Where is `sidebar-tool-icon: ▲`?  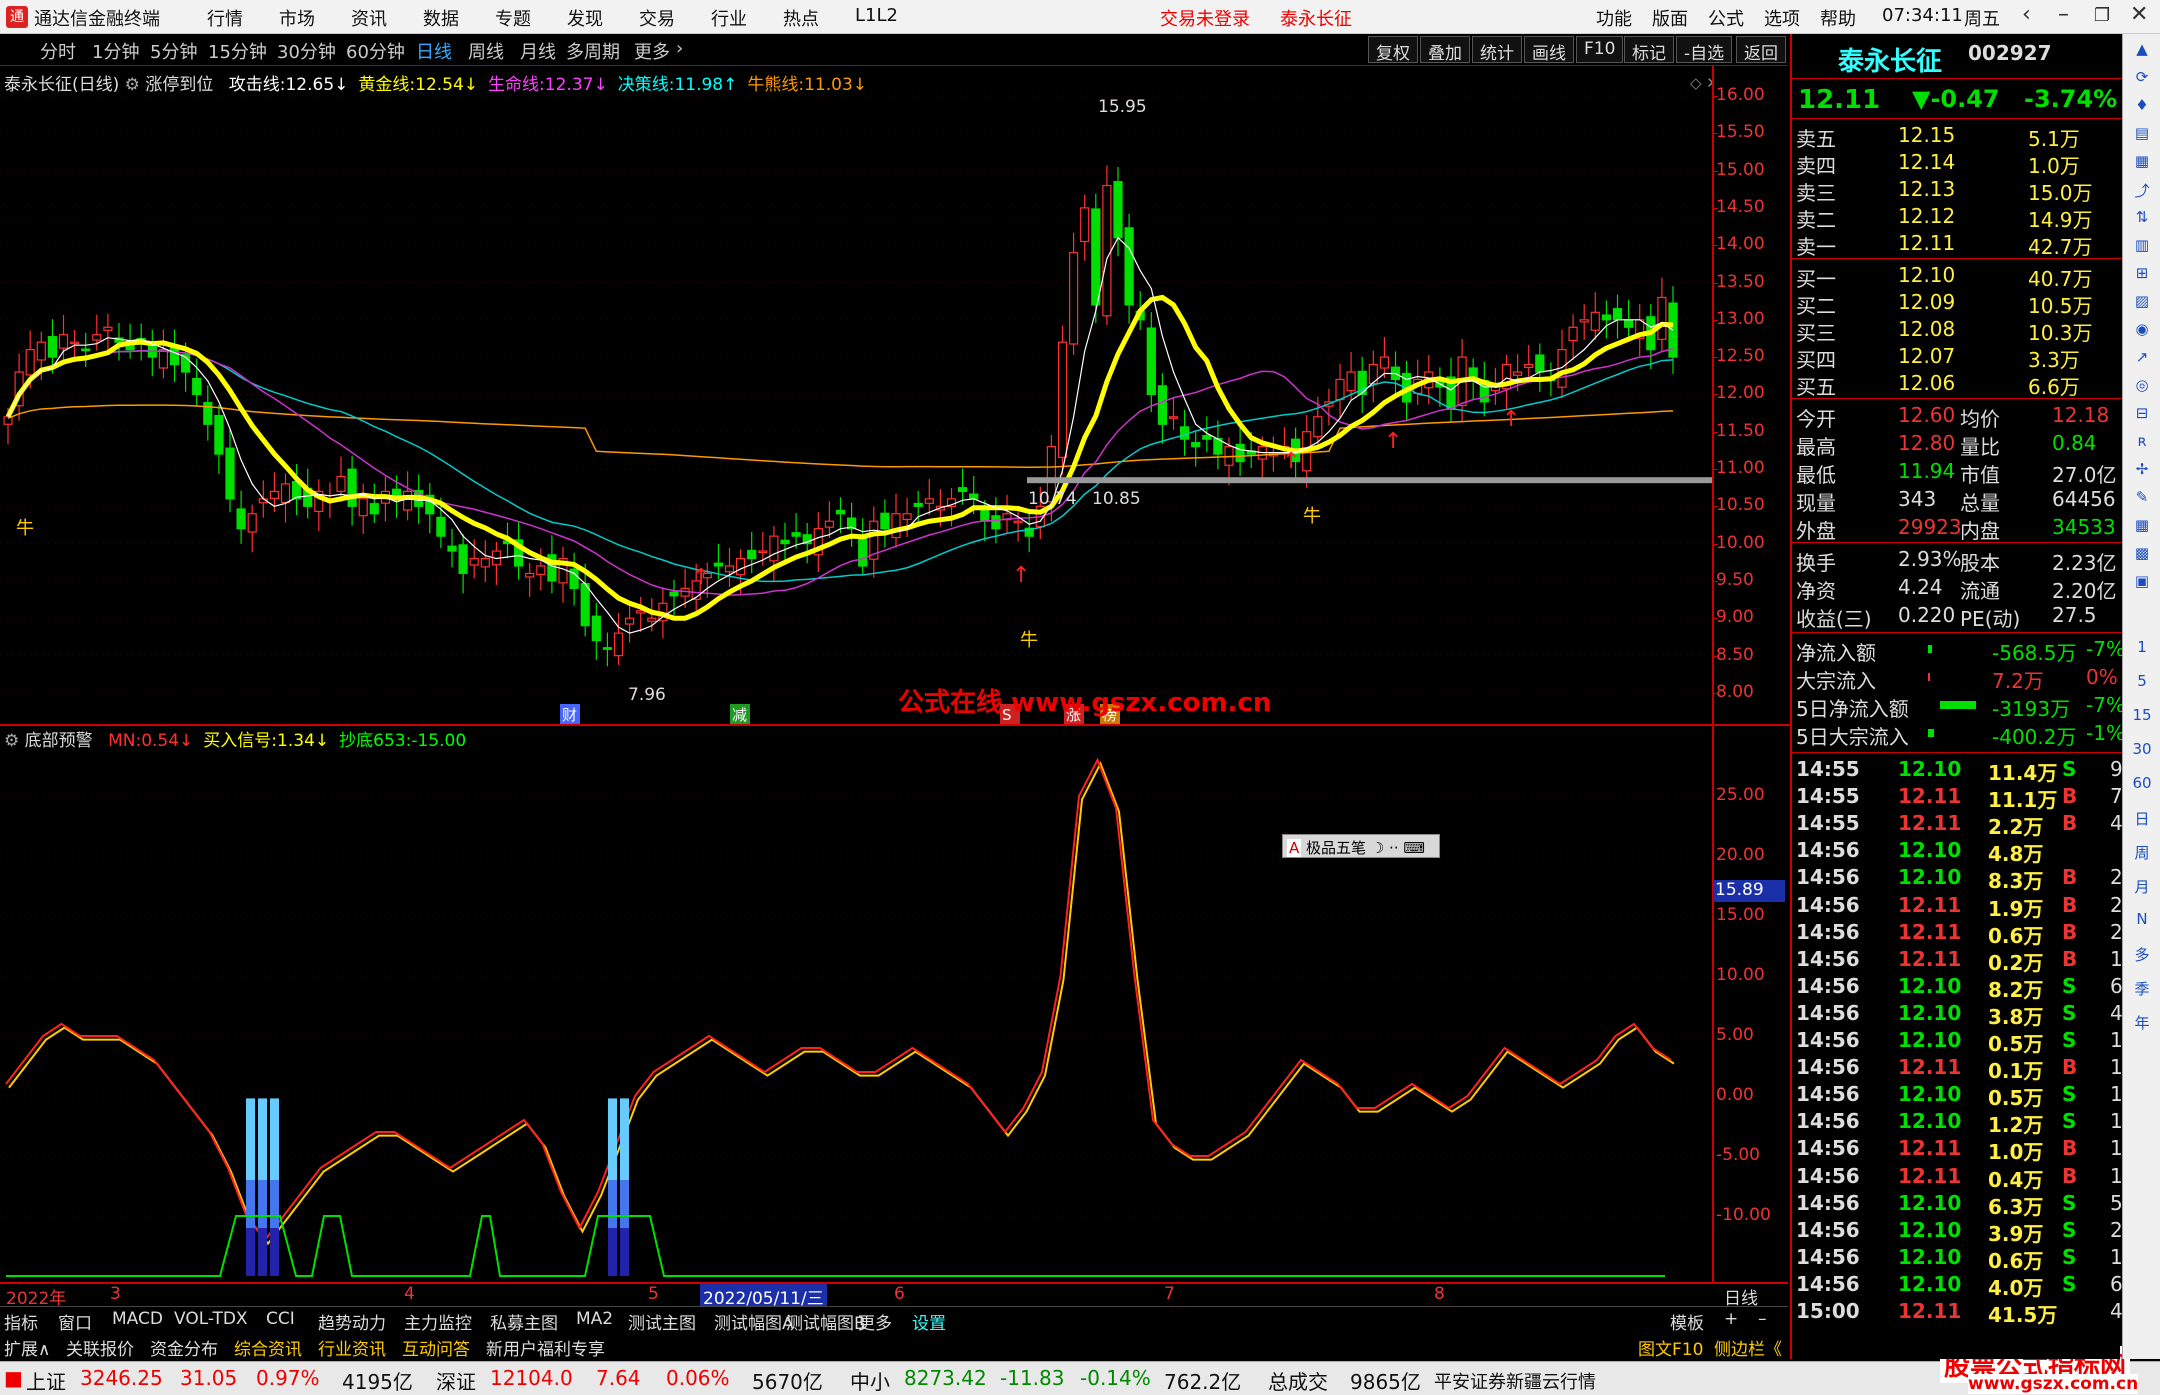
sidebar-tool-icon: ▲ is located at coordinates (2142, 52).